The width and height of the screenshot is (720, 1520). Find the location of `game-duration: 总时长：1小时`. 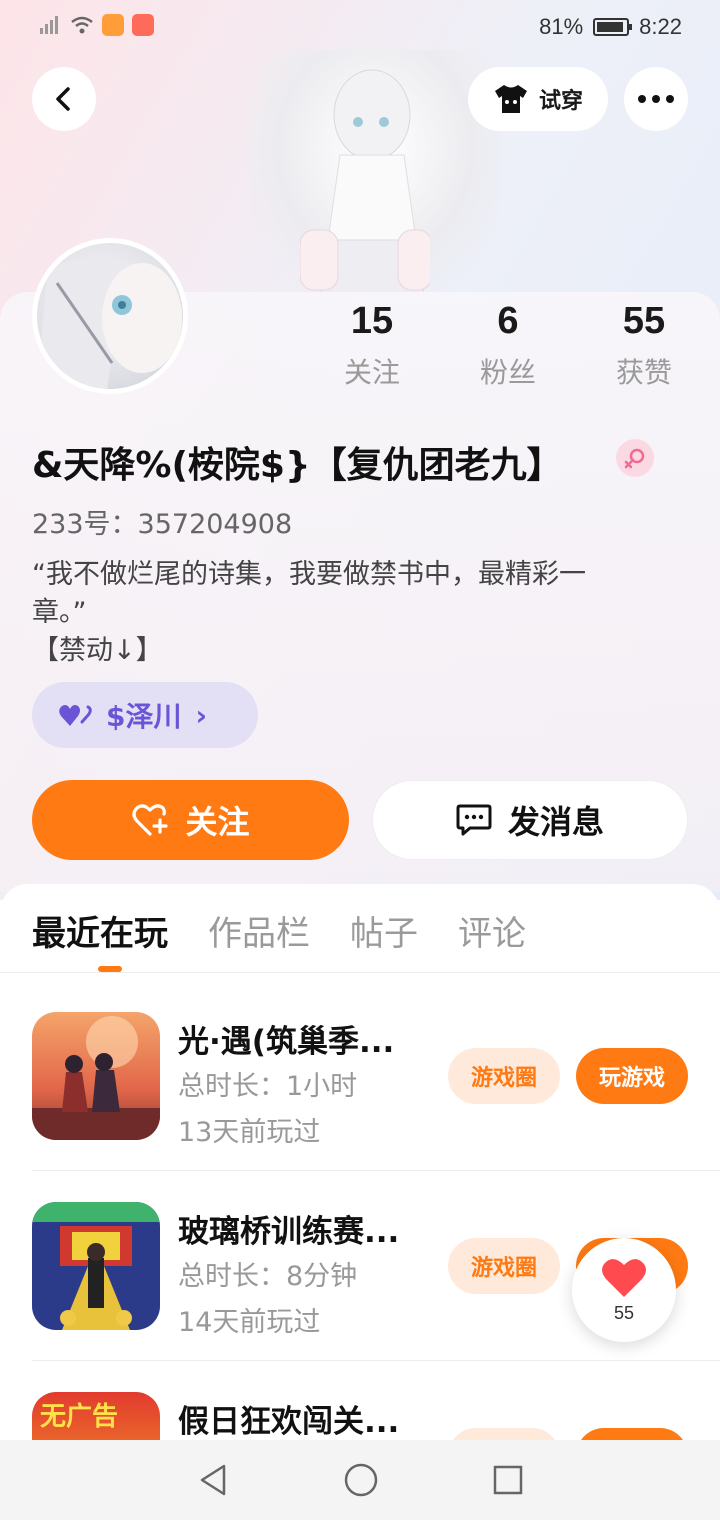

game-duration: 总时长：1小时 is located at coordinates (268, 1086).